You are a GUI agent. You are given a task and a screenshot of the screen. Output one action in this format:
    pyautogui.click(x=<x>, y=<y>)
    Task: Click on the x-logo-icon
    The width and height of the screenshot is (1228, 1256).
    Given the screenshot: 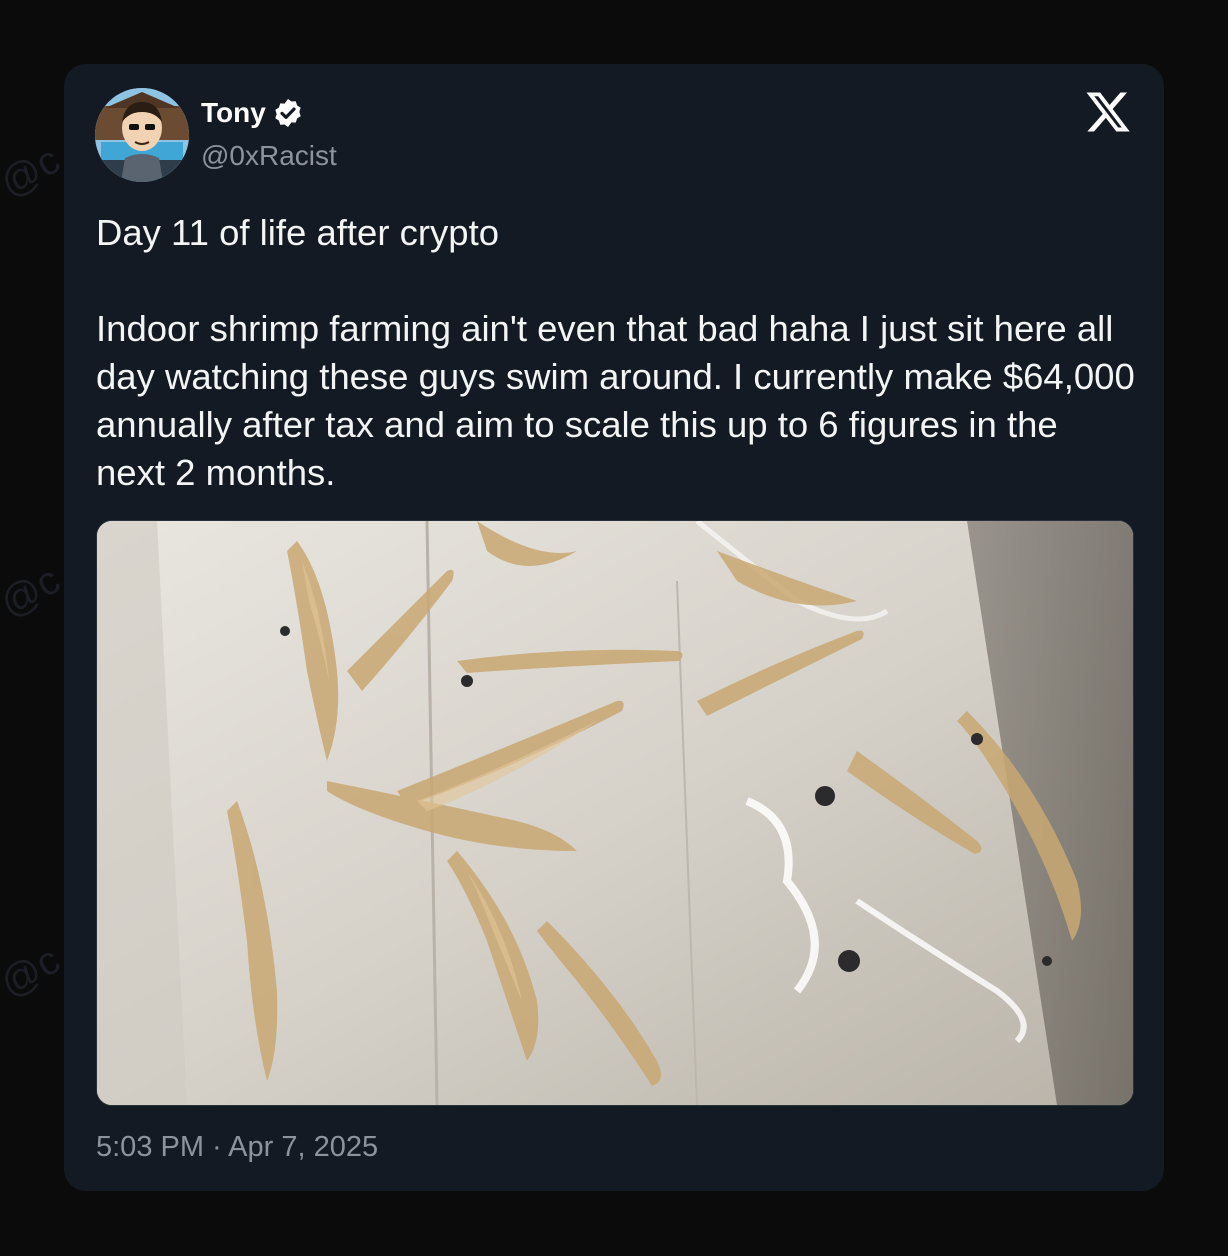 What is the action you would take?
    pyautogui.click(x=1108, y=112)
    